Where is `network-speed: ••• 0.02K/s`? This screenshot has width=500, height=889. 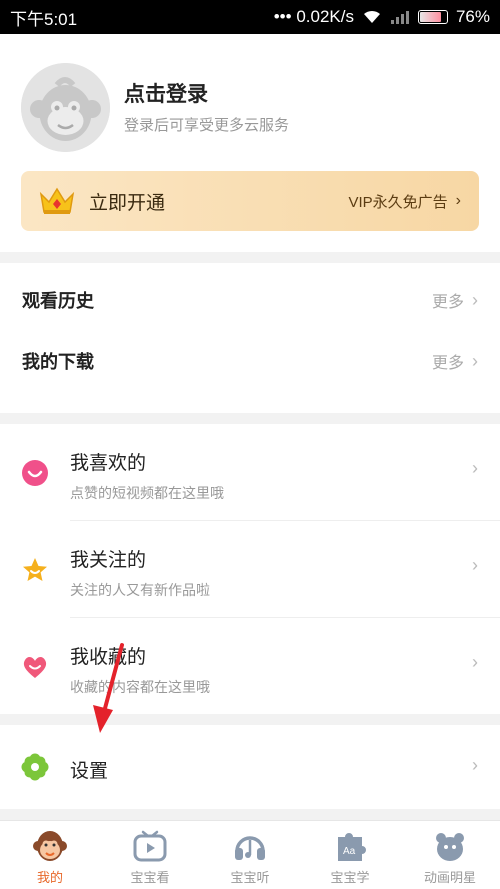 network-speed: ••• 0.02K/s is located at coordinates (313, 16).